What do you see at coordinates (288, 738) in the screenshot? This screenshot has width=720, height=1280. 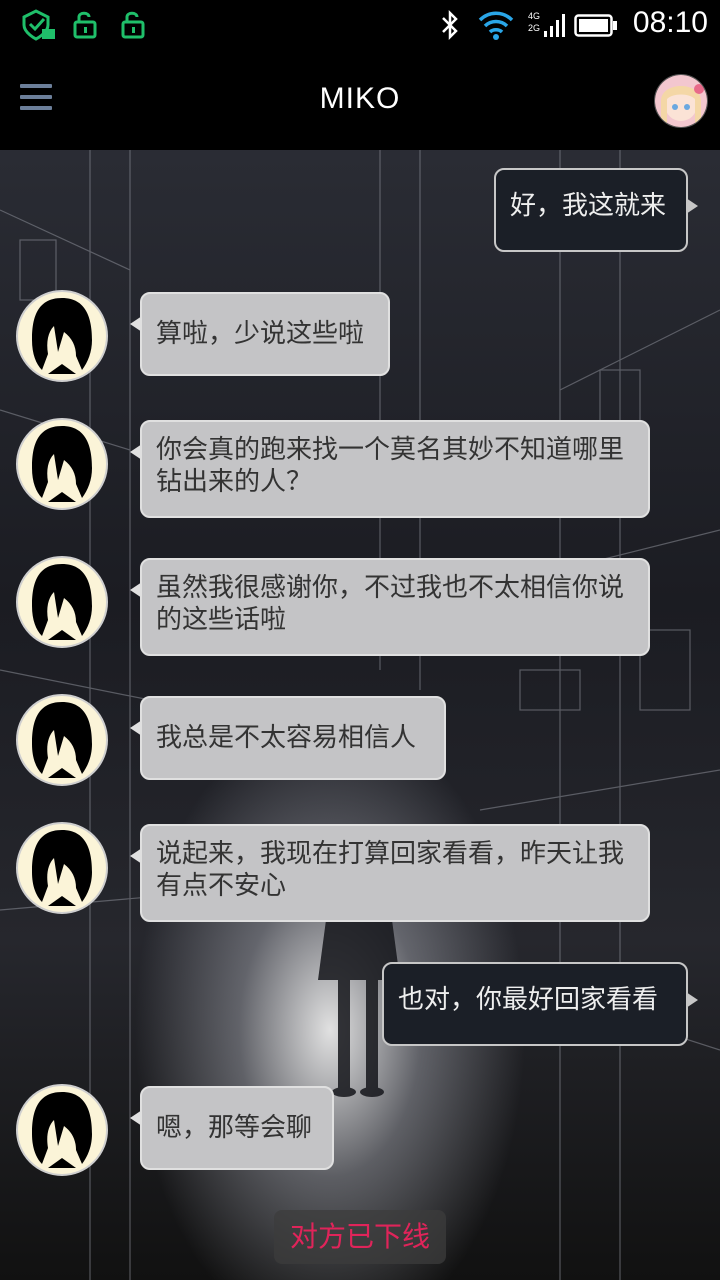 I see `incoming-message: 我总是不太容易相信人` at bounding box center [288, 738].